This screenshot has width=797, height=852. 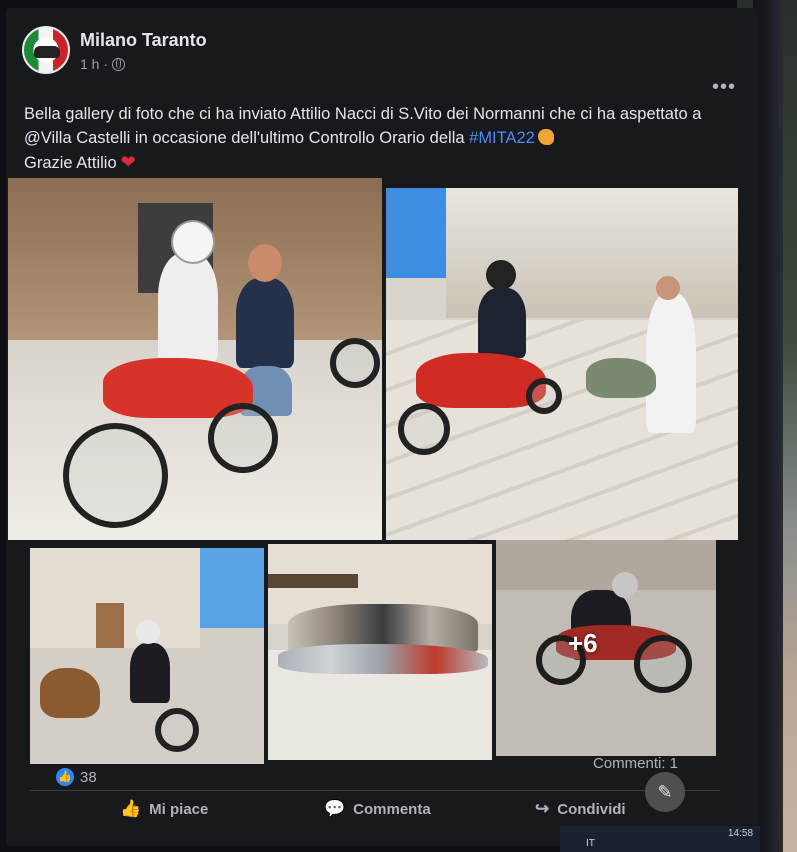 What do you see at coordinates (502, 138) in the screenshot?
I see `hashtag-link: #MITA22` at bounding box center [502, 138].